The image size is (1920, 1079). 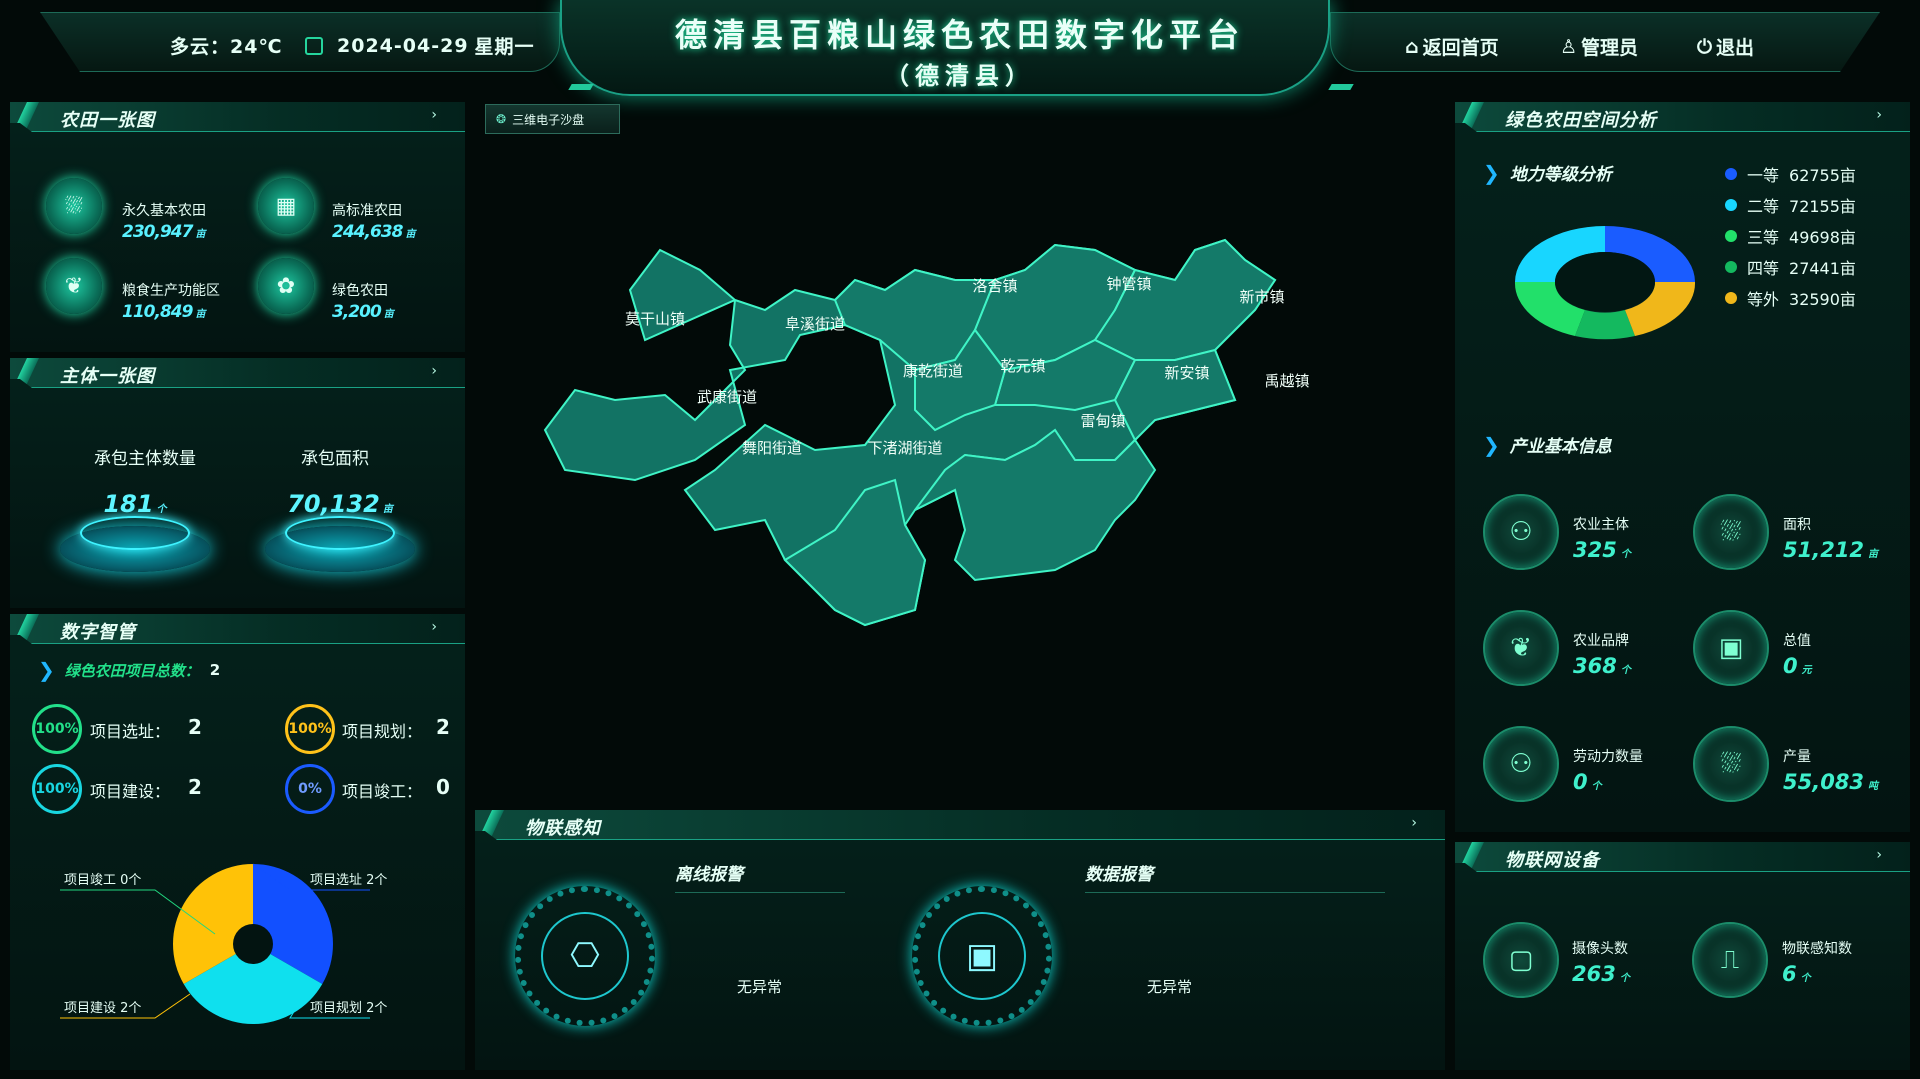 I want to click on legend-value: 49698亩, so click(x=1822, y=237).